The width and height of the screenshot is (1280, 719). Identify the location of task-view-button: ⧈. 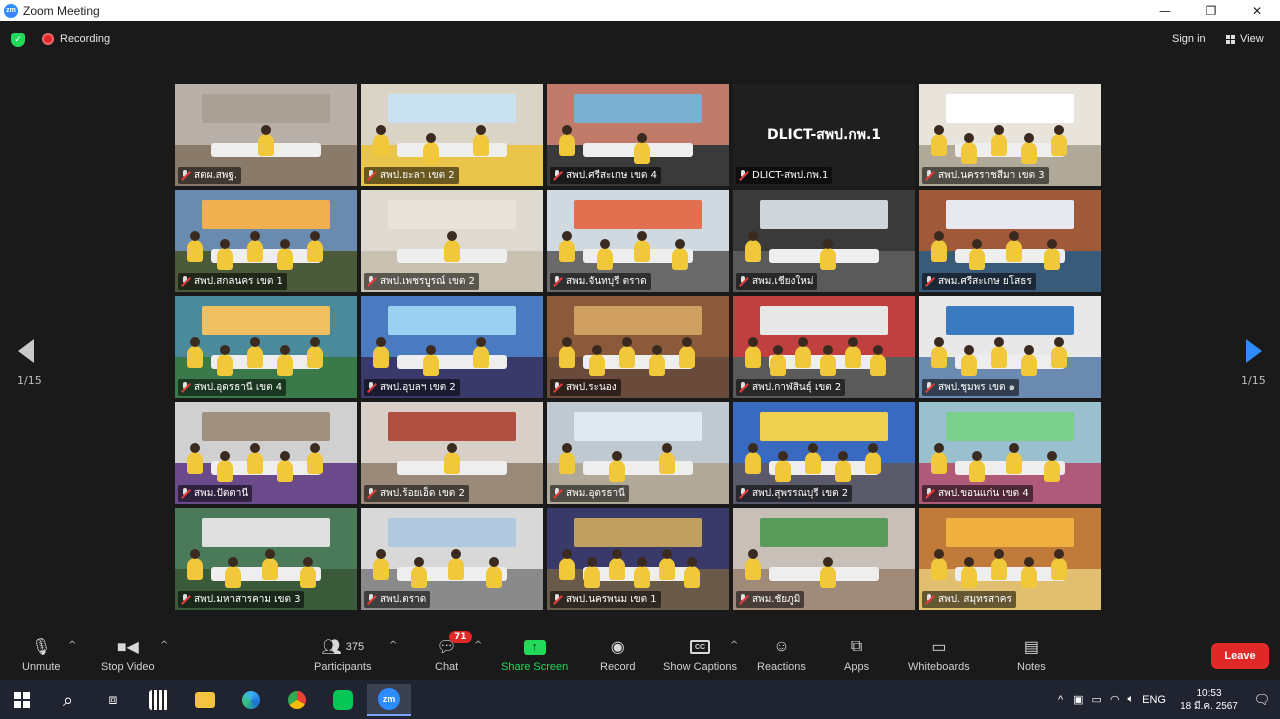
(113, 700).